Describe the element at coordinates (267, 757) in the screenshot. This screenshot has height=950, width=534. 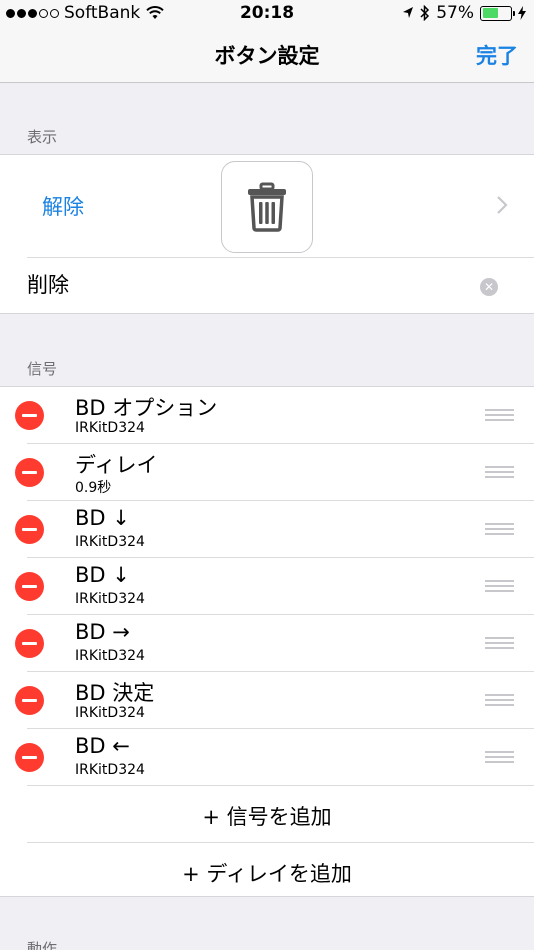
I see `signal-row: BD ← IRKitD324` at that location.